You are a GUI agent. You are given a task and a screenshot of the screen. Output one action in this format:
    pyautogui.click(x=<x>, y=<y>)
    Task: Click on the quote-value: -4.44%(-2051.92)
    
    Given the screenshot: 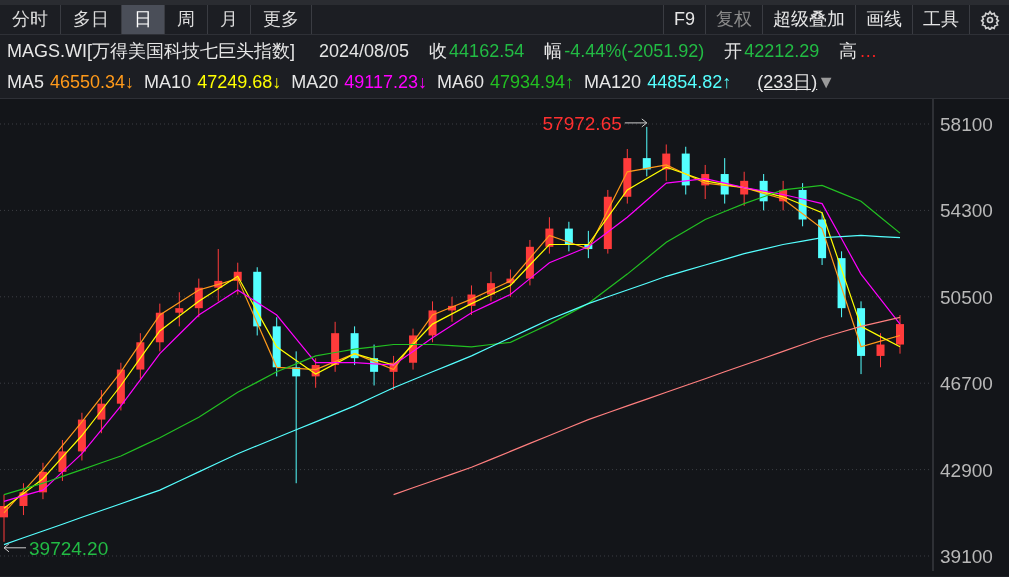 What is the action you would take?
    pyautogui.click(x=634, y=51)
    